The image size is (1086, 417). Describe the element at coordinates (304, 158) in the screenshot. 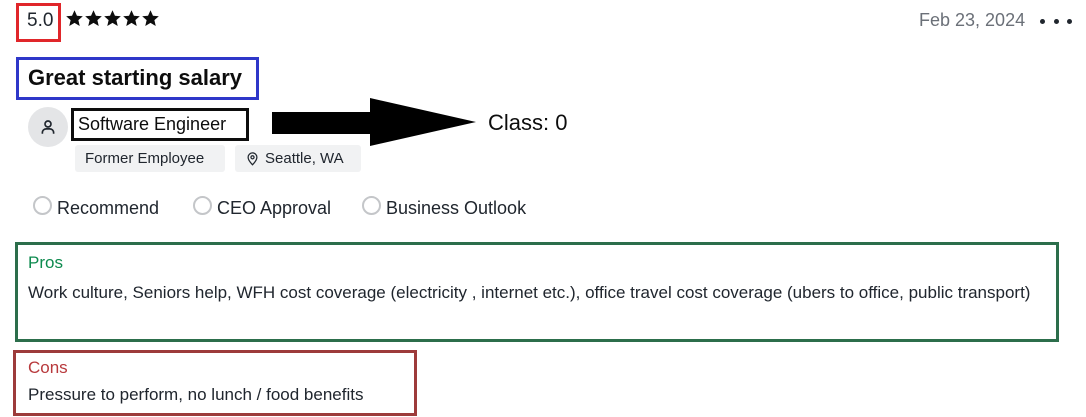

I see `location-label: Seattle, WA` at that location.